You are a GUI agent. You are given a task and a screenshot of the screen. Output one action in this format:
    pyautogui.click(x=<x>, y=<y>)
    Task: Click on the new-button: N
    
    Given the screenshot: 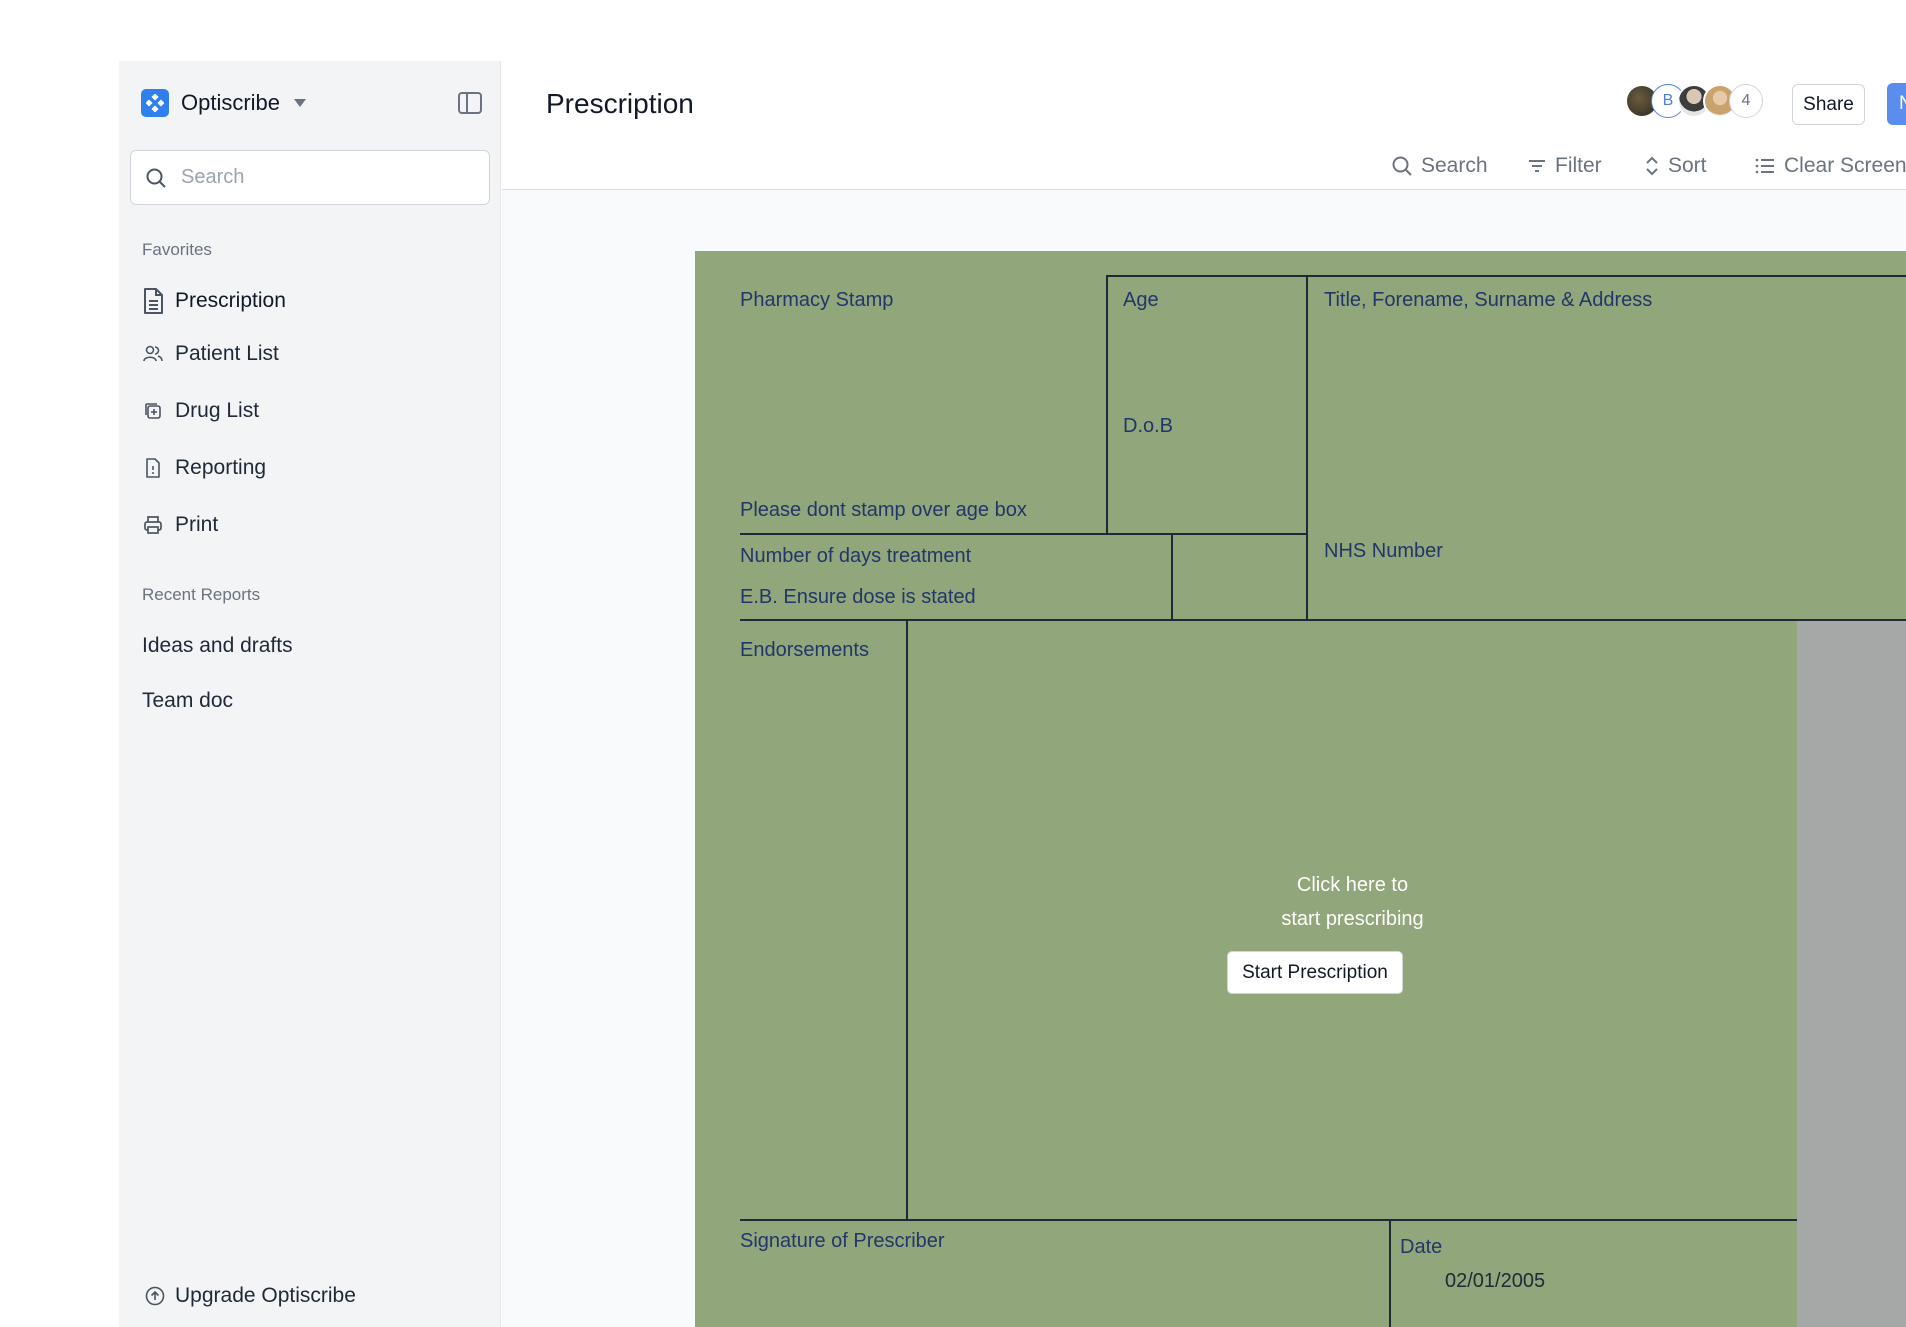 What is the action you would take?
    pyautogui.click(x=1896, y=104)
    